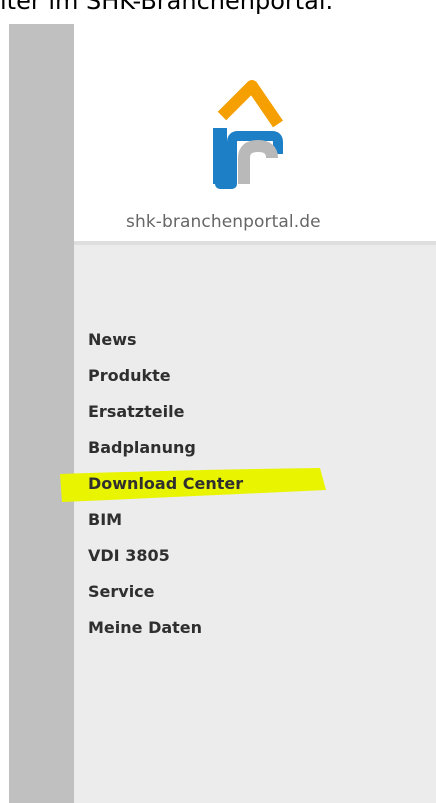 The width and height of the screenshot is (436, 803). Describe the element at coordinates (167, 7) in the screenshot. I see `caption-text: iter im SHK-Branchenportal.` at that location.